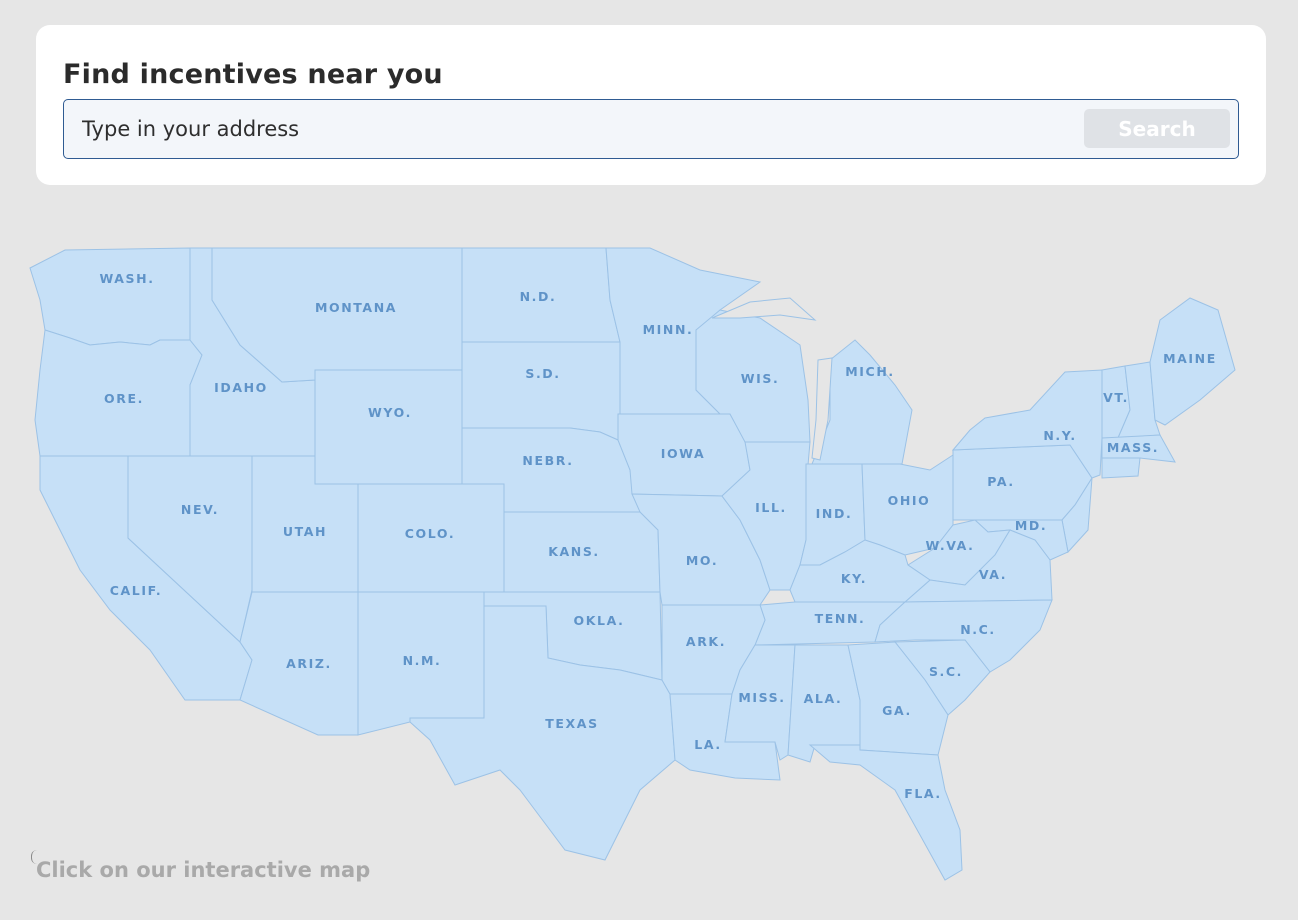 This screenshot has width=1298, height=920. What do you see at coordinates (541, 391) in the screenshot?
I see `state-sd` at bounding box center [541, 391].